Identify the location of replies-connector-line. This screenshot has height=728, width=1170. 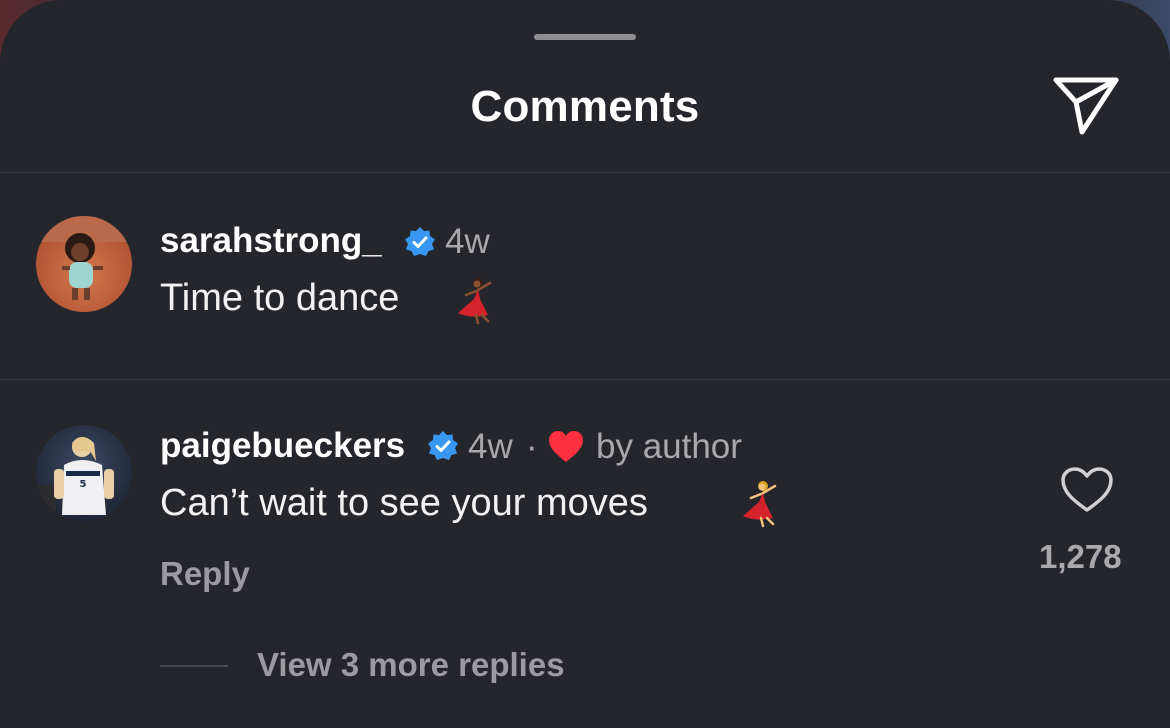
(194, 666).